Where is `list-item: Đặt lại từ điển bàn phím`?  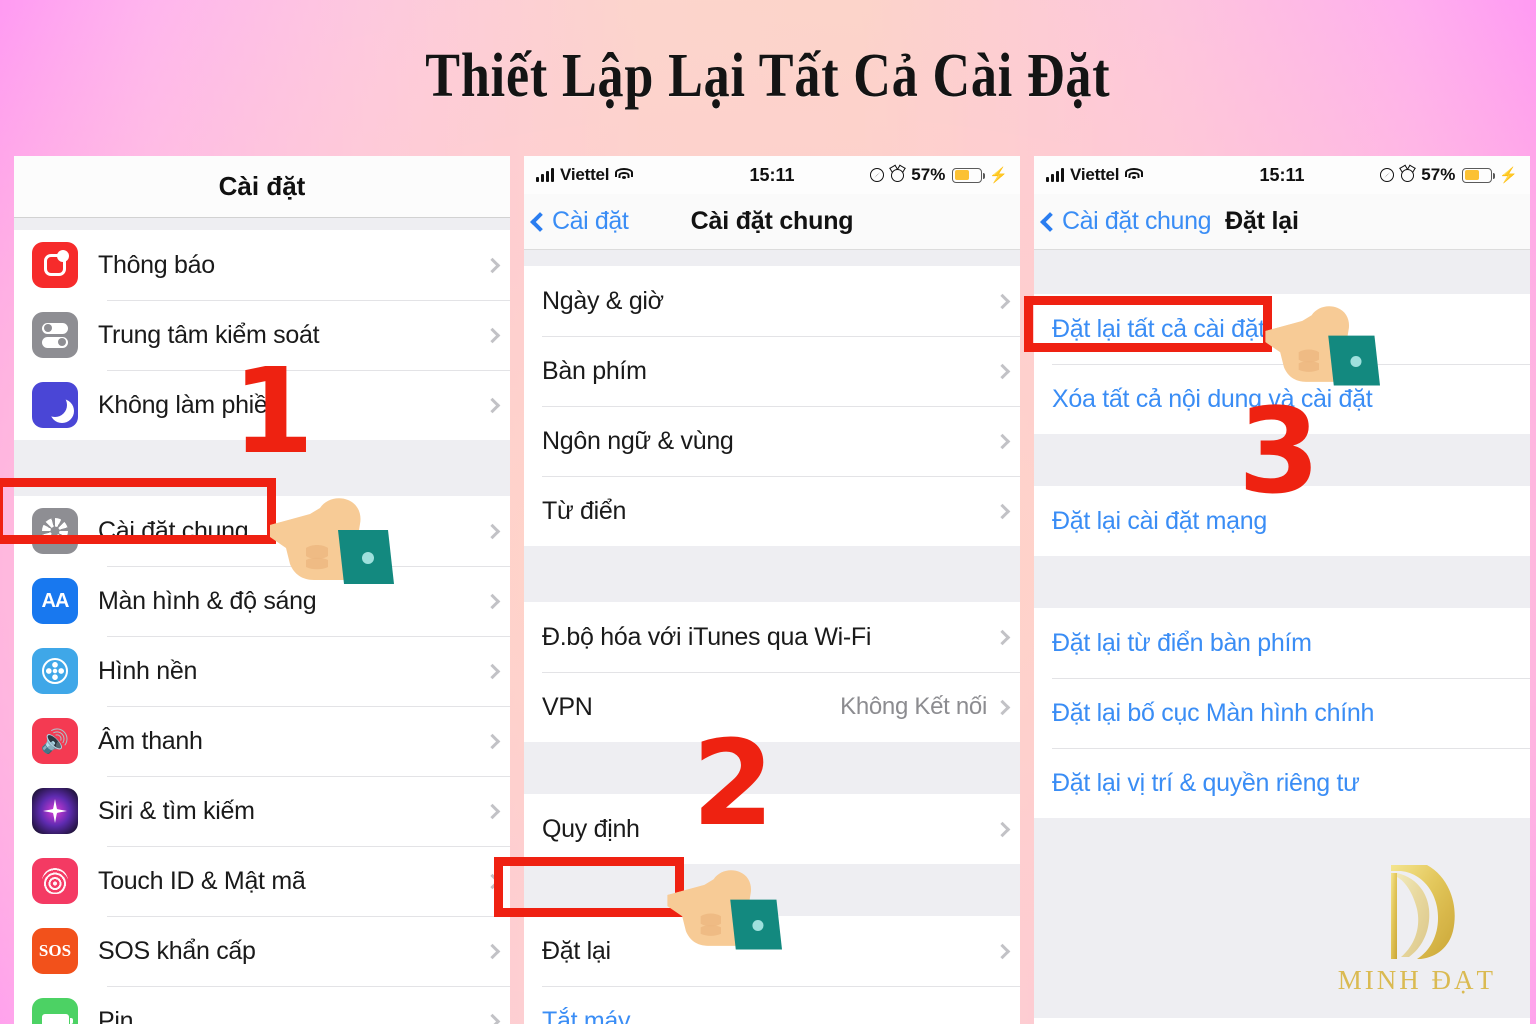 list-item: Đặt lại từ điển bàn phím is located at coordinates (1282, 643).